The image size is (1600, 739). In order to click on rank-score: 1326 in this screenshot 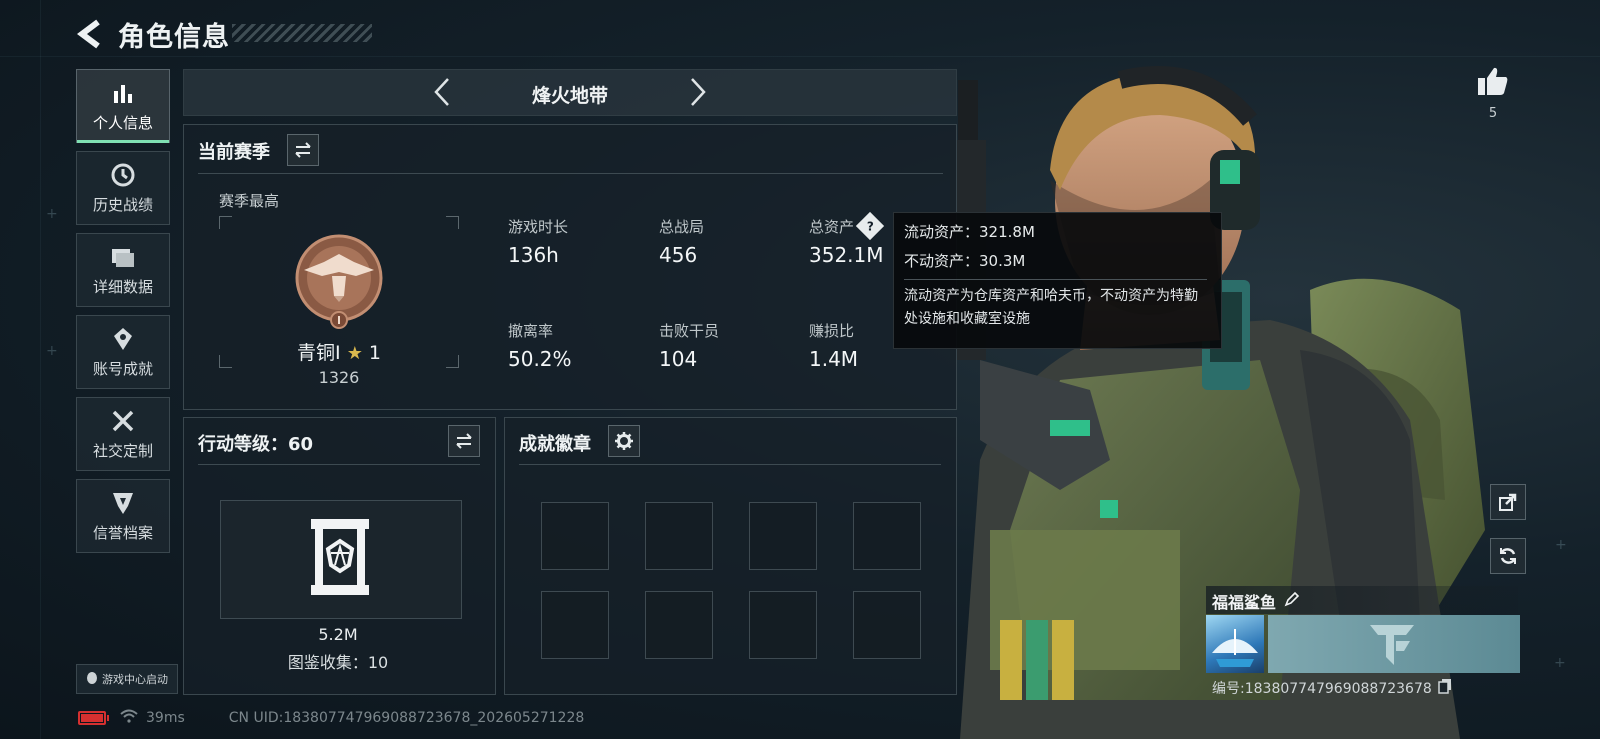, I will do `click(339, 377)`.